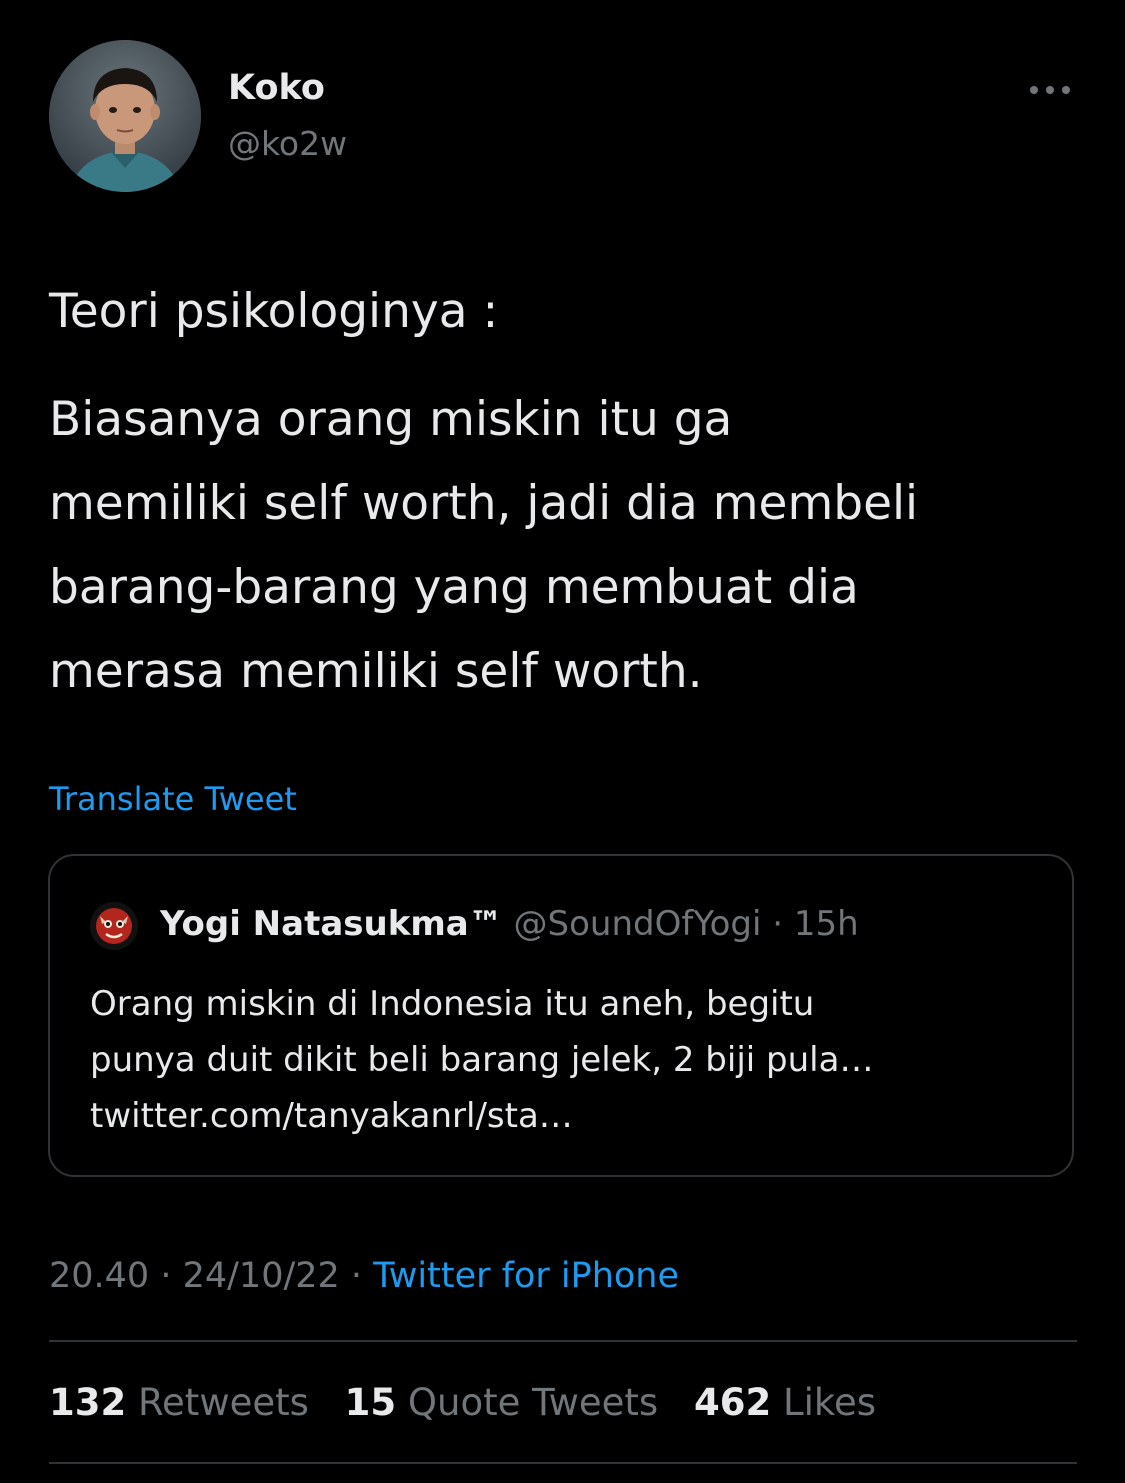  What do you see at coordinates (261, 1276) in the screenshot?
I see `tweet-date: 24/10/22` at bounding box center [261, 1276].